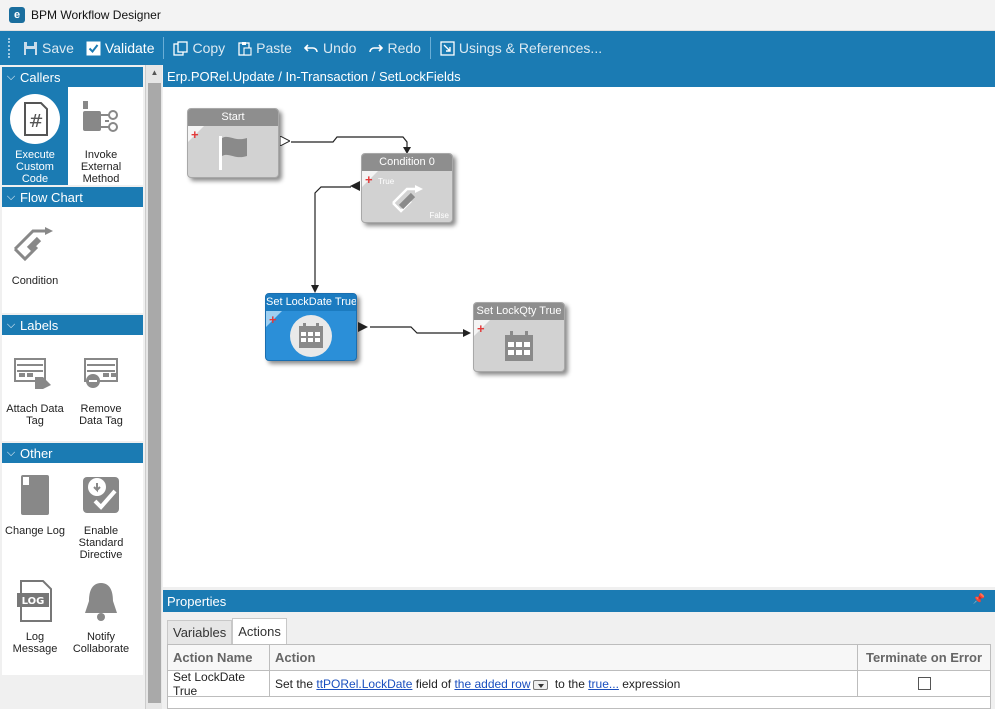  Describe the element at coordinates (233, 152) in the screenshot. I see `flag-icon` at that location.